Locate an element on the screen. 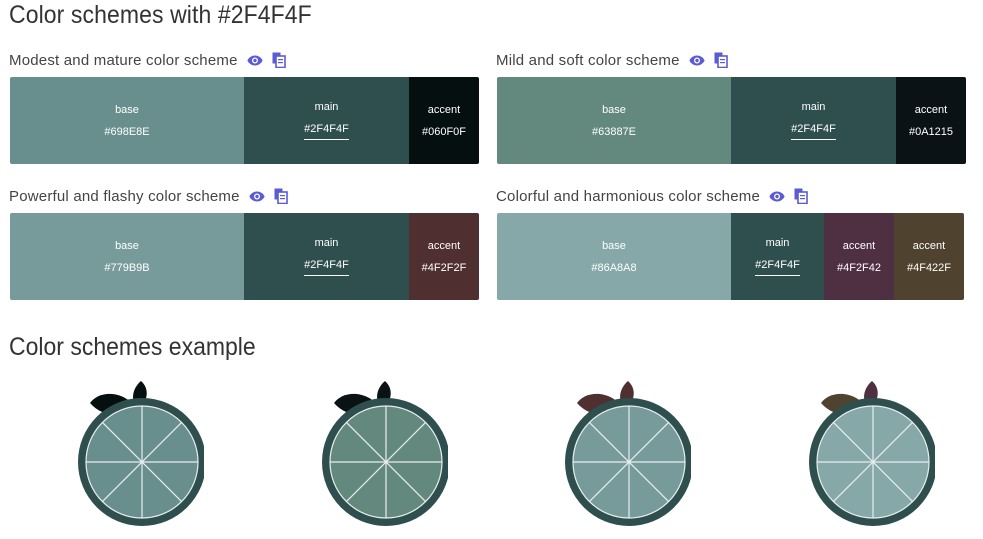 Image resolution: width=983 pixels, height=539 pixels. scheme-title-text: Colorful and harmonious color scheme is located at coordinates (628, 196).